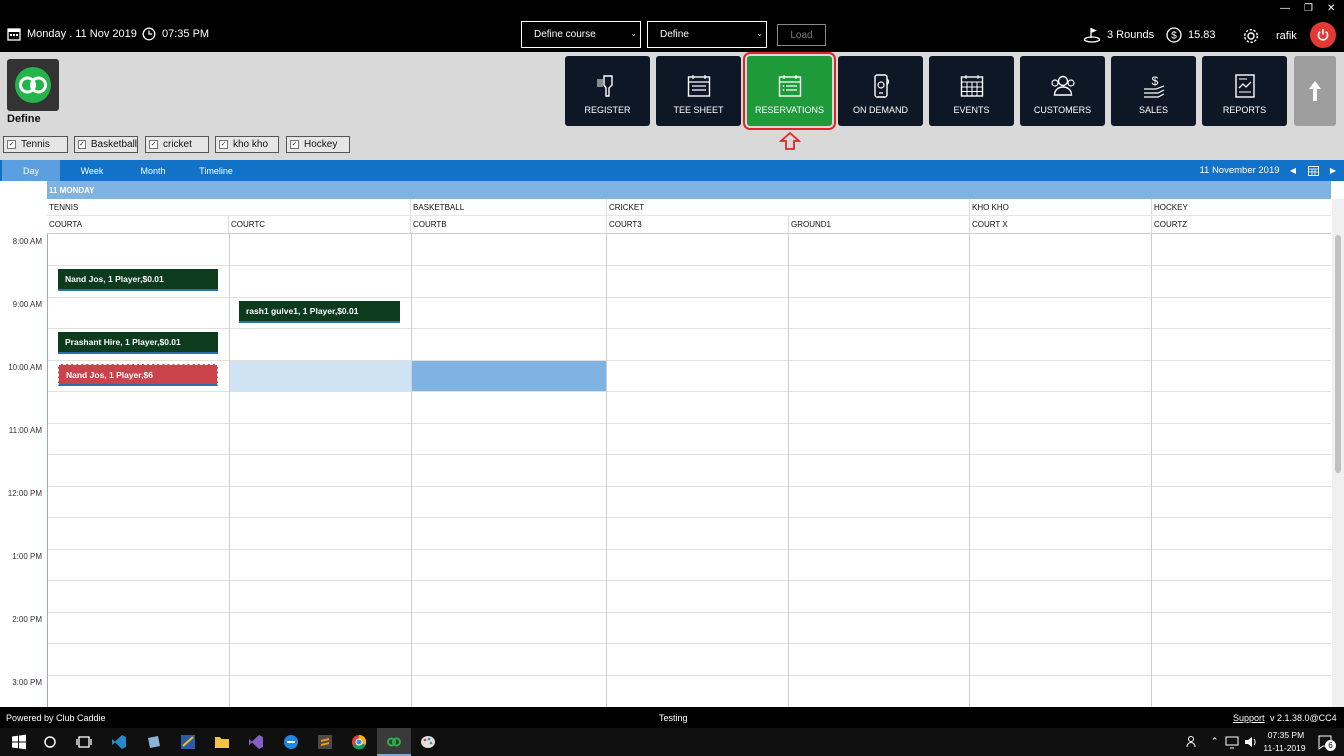 This screenshot has width=1344, height=756. Describe the element at coordinates (1284, 748) in the screenshot. I see `taskbar-date: 11-11-2019` at that location.